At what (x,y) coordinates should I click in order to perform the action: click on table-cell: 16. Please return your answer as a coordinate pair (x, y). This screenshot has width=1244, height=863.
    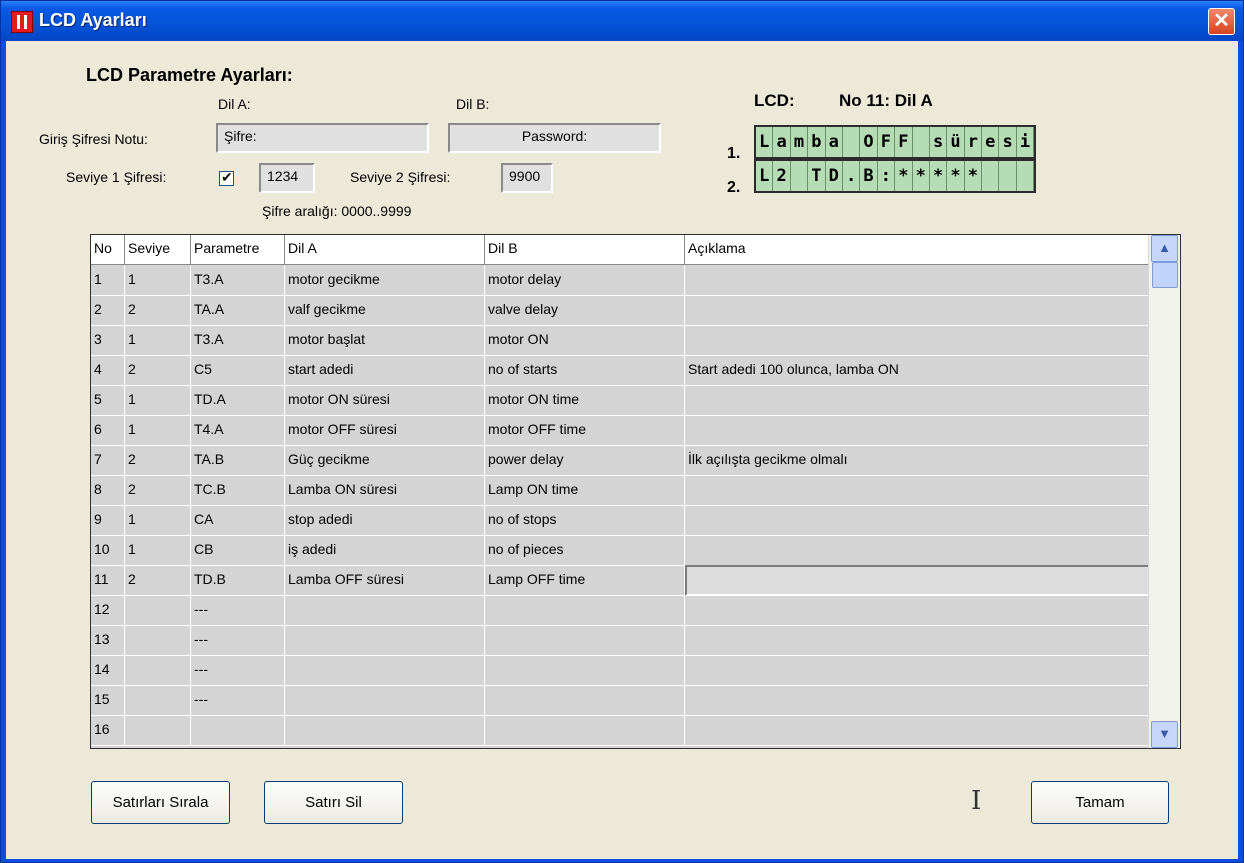
    Looking at the image, I should click on (108, 730).